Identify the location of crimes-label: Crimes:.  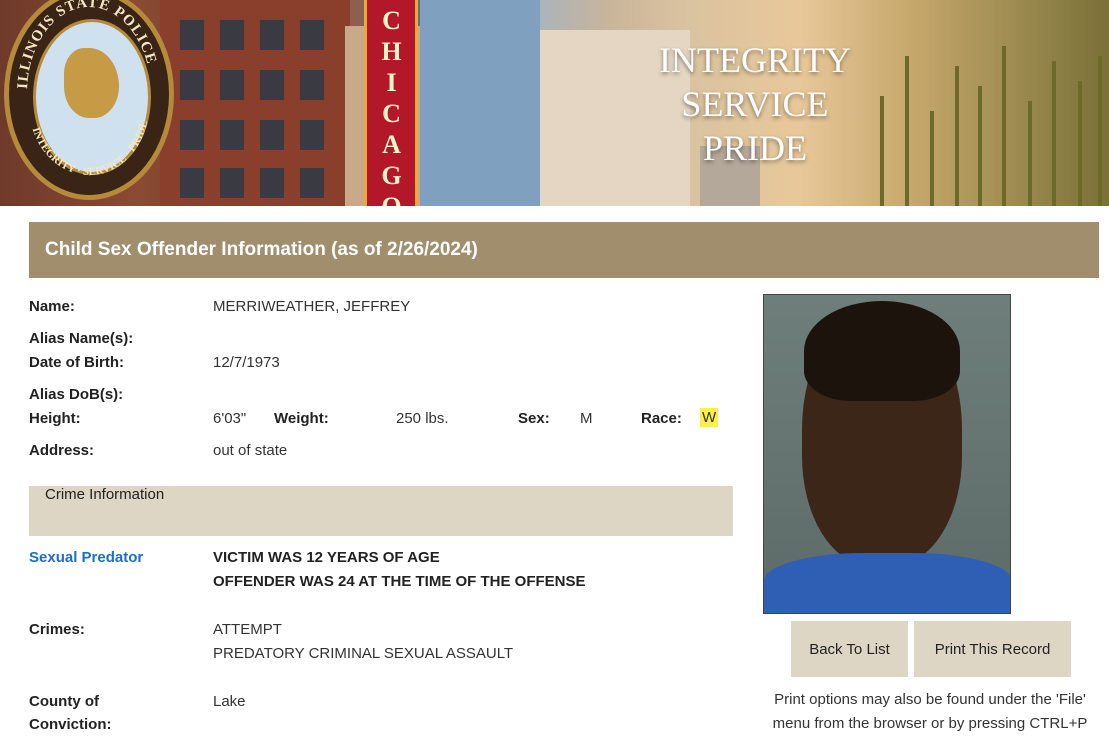
(57, 629).